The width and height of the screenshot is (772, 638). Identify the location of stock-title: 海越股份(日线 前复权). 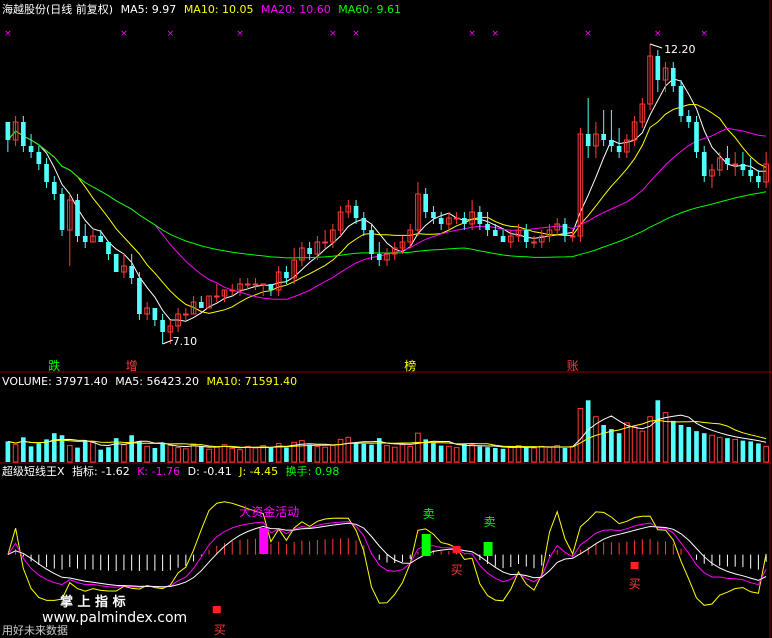
(58, 9).